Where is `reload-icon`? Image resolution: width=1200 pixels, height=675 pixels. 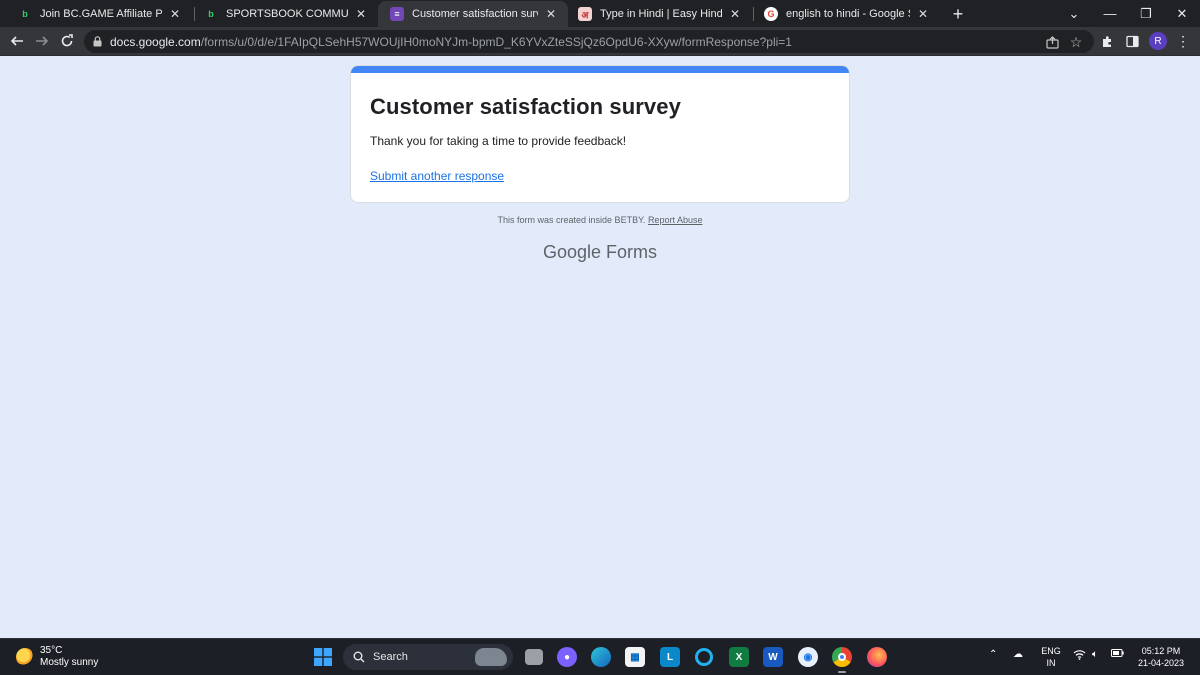 reload-icon is located at coordinates (67, 40).